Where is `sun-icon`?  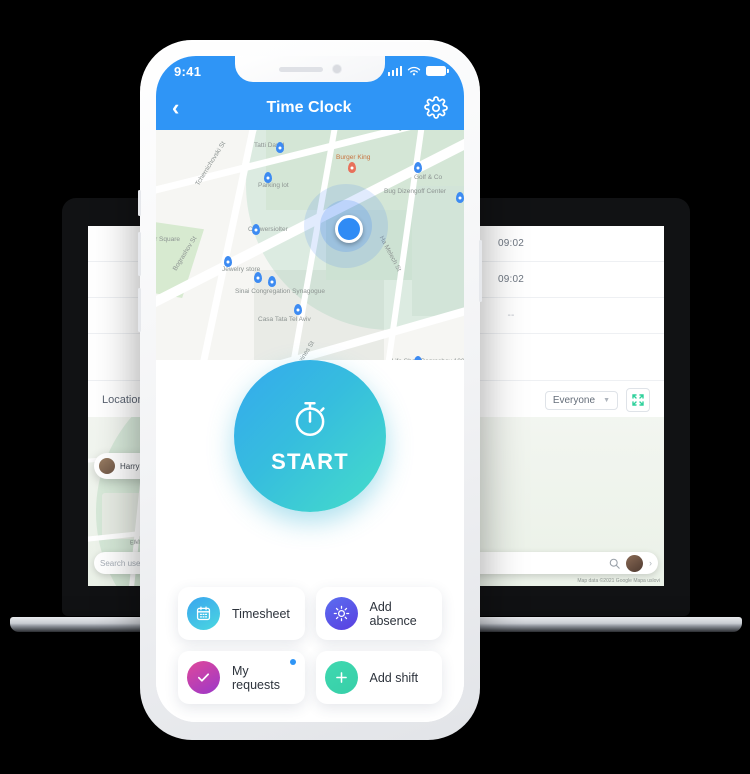 sun-icon is located at coordinates (341, 613).